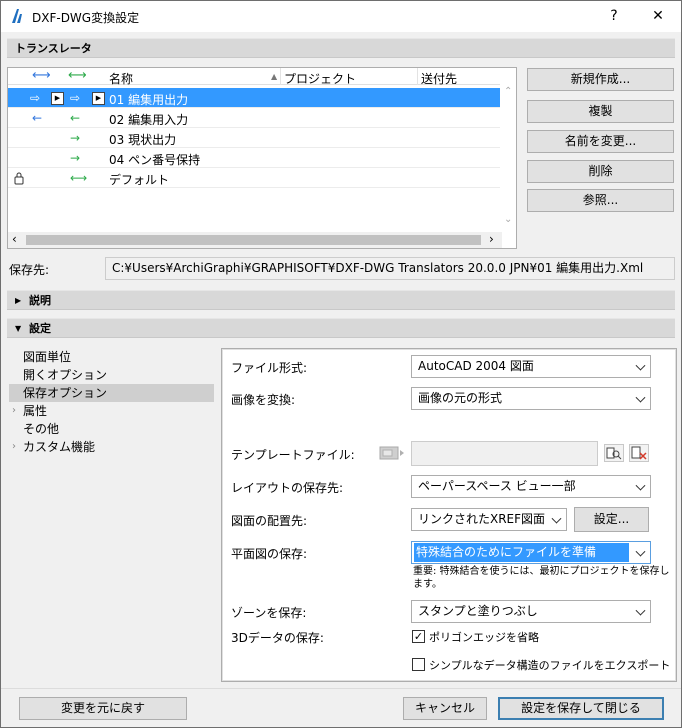 This screenshot has width=682, height=728. Describe the element at coordinates (149, 100) in the screenshot. I see `translator-name: 01 編集用出力` at that location.